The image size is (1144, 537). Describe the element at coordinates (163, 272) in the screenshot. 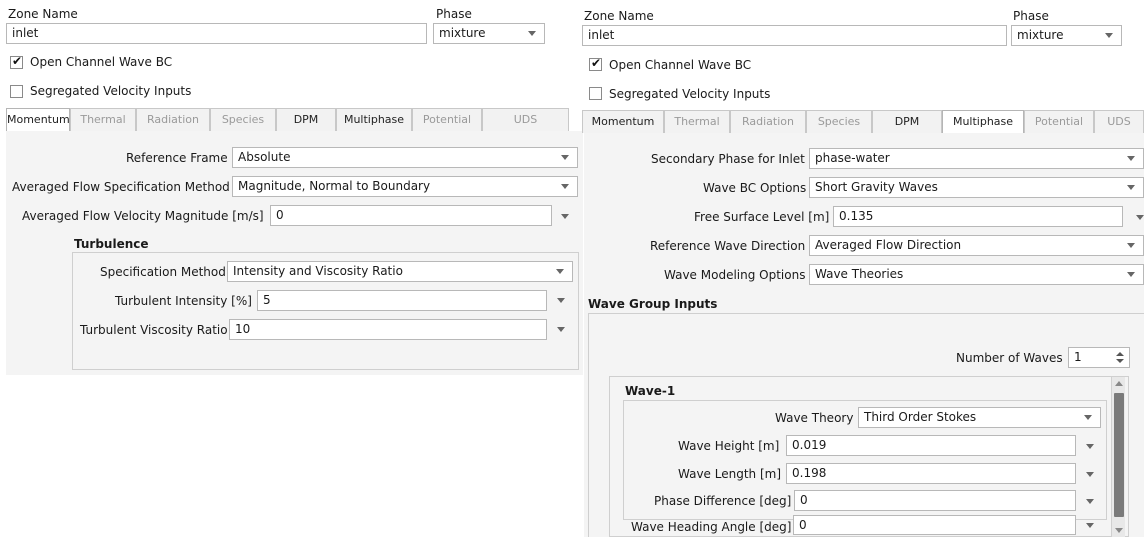

I see `spec-method-label: Specification Method` at that location.